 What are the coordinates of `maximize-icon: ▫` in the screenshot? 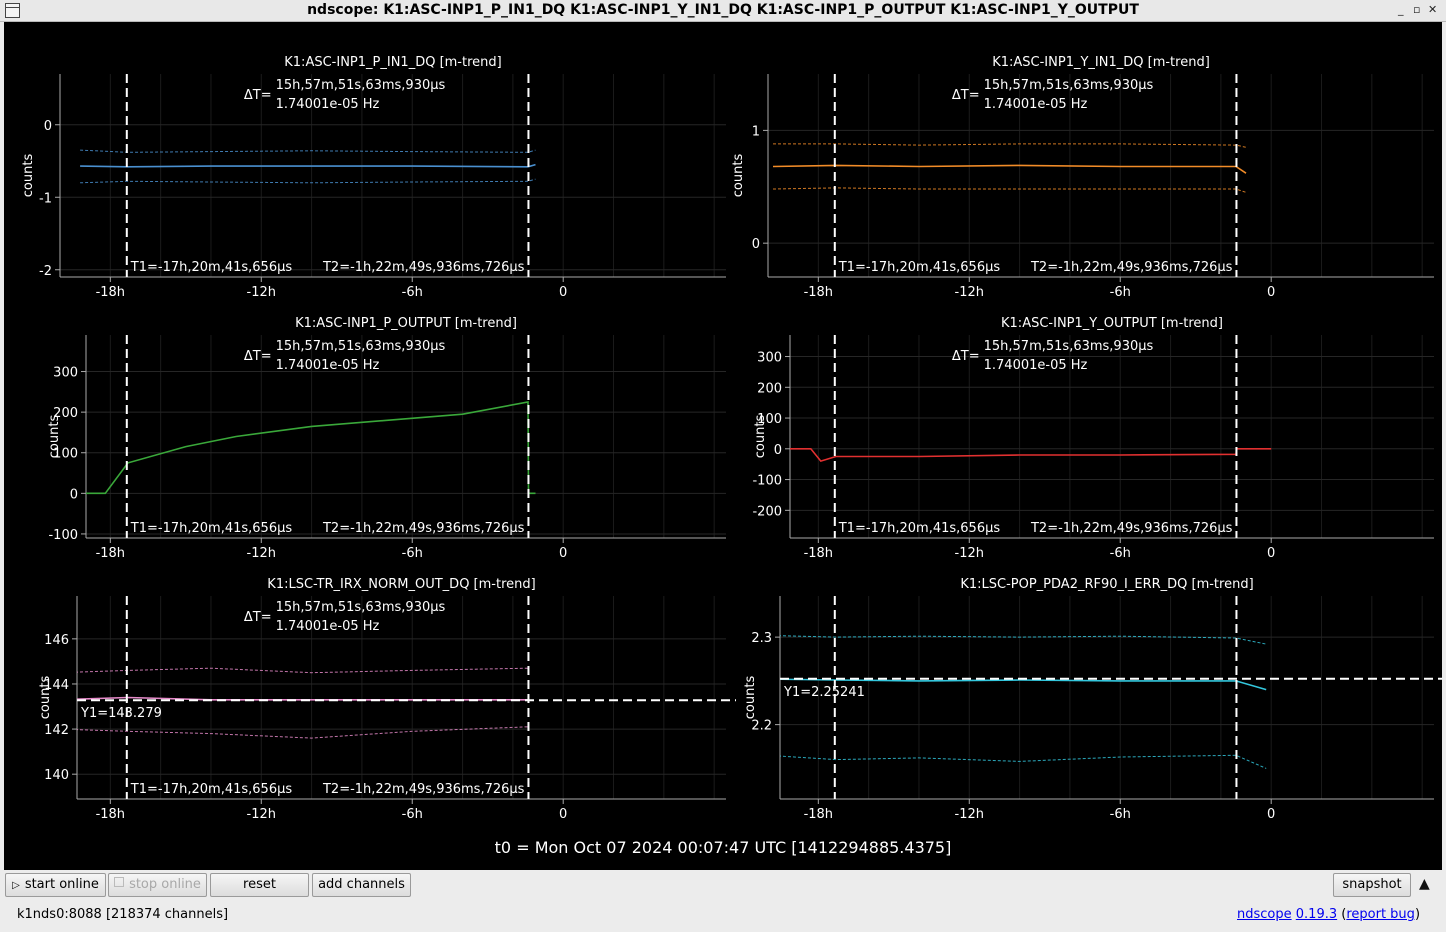 It's located at (1416, 9).